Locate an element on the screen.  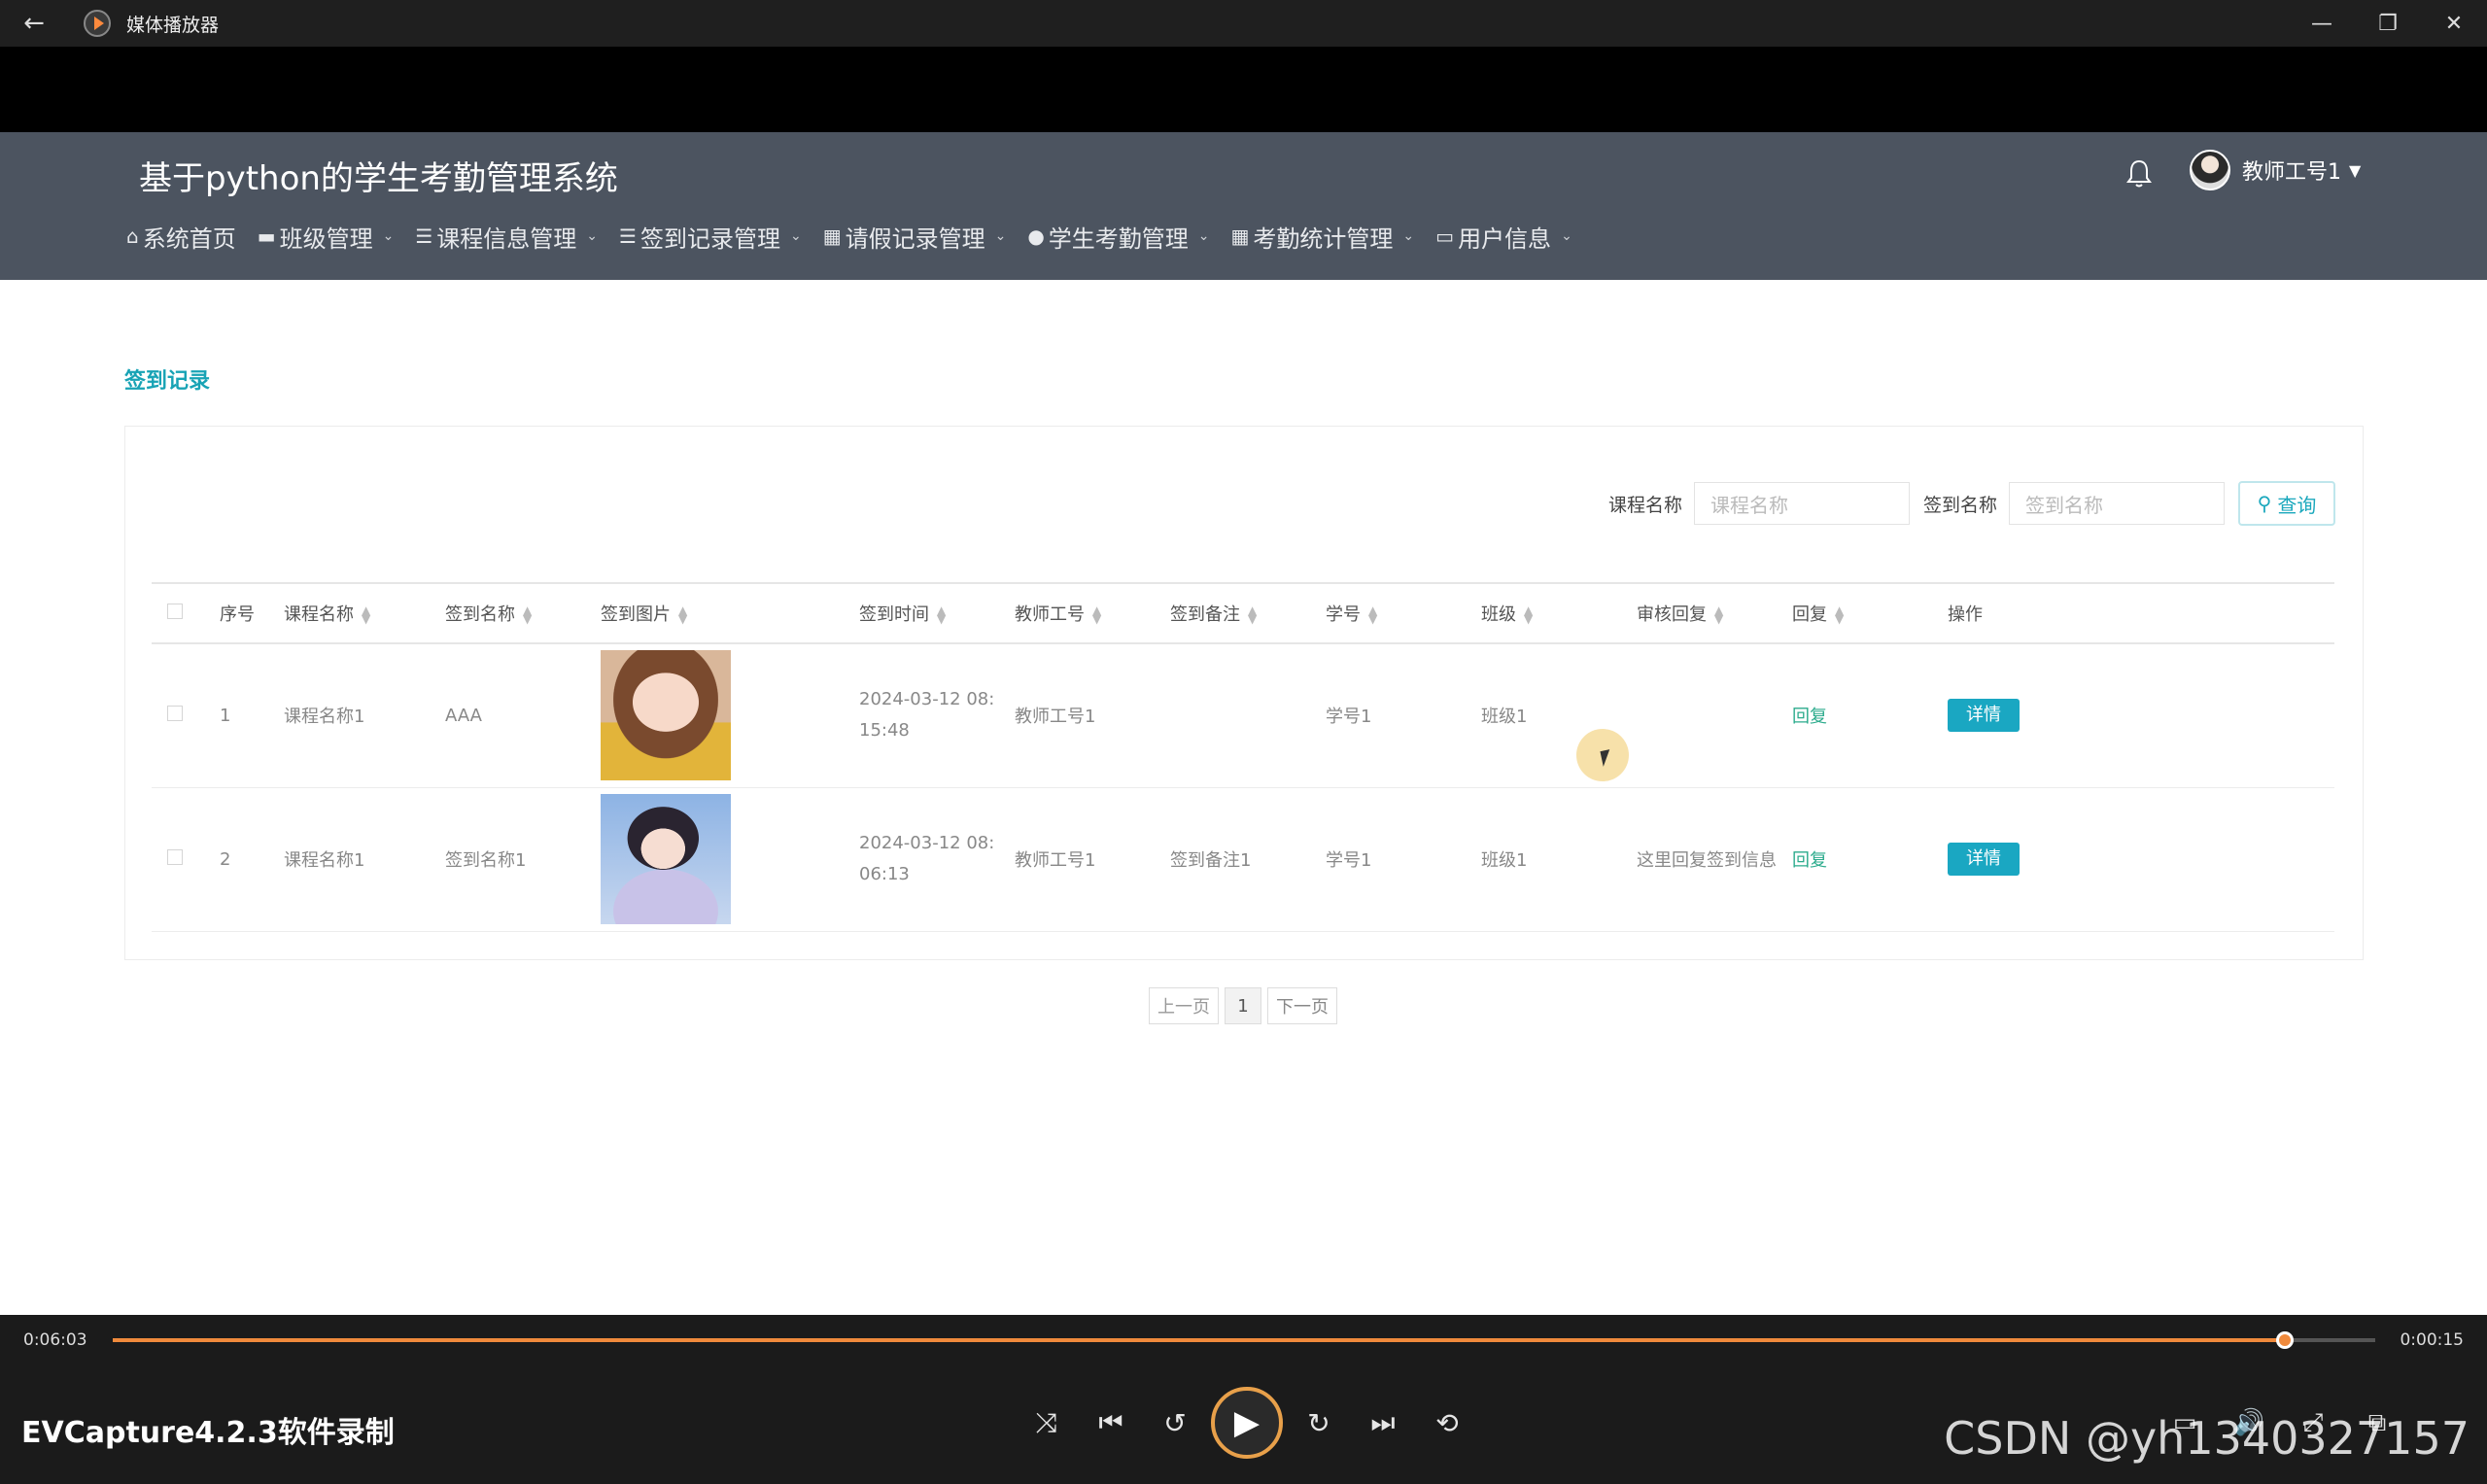
seek-handle is located at coordinates (2285, 1340).